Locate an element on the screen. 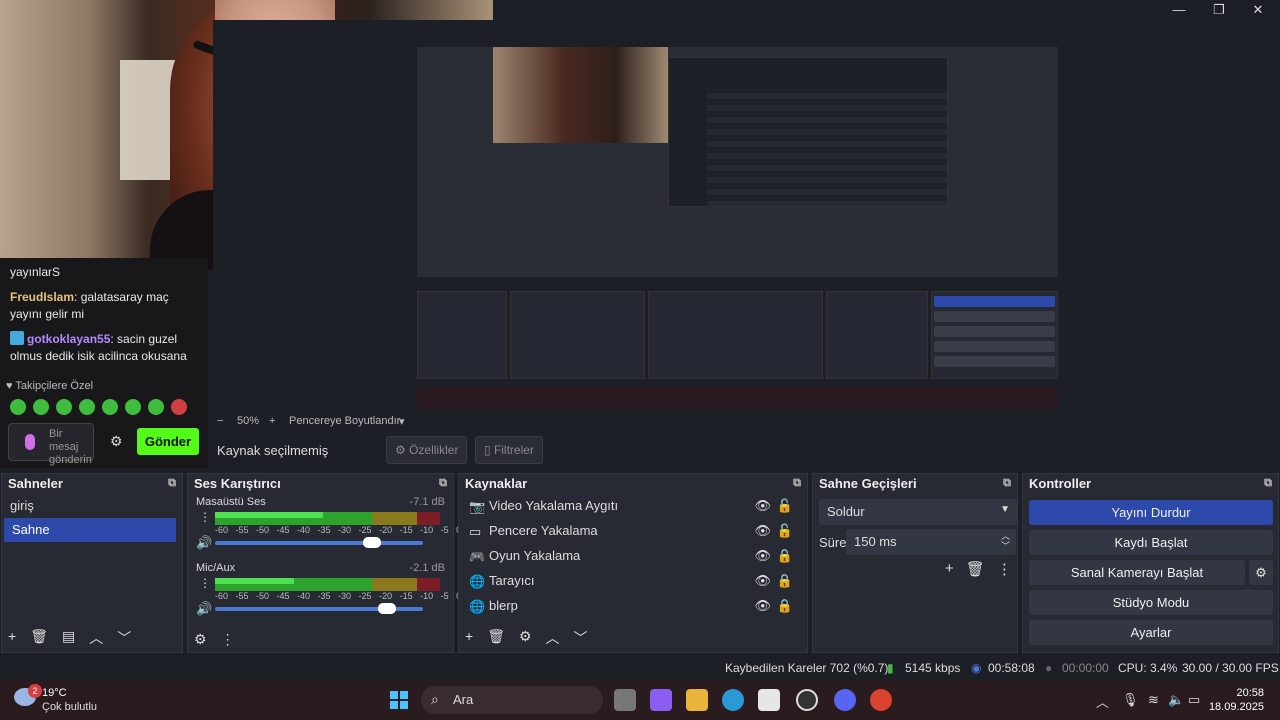  chat-username: gotkoklayan55 is located at coordinates (68, 339).